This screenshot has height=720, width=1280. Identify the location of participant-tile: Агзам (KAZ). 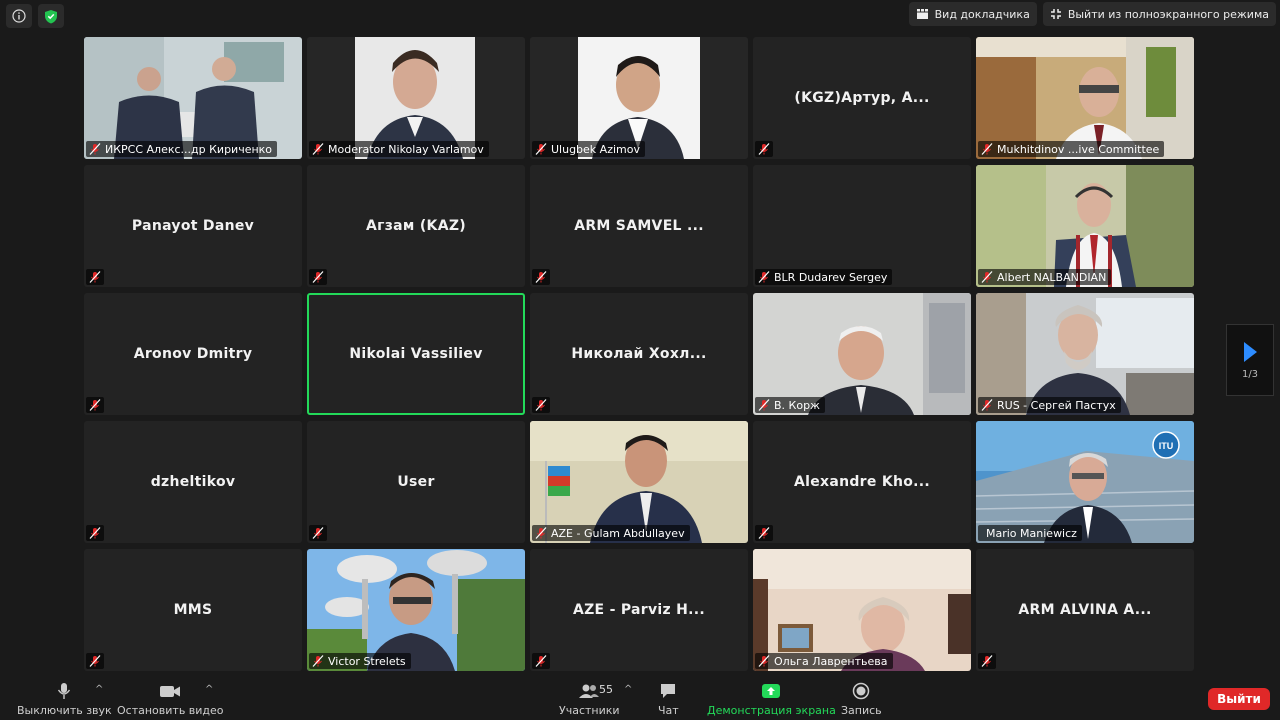
(416, 226).